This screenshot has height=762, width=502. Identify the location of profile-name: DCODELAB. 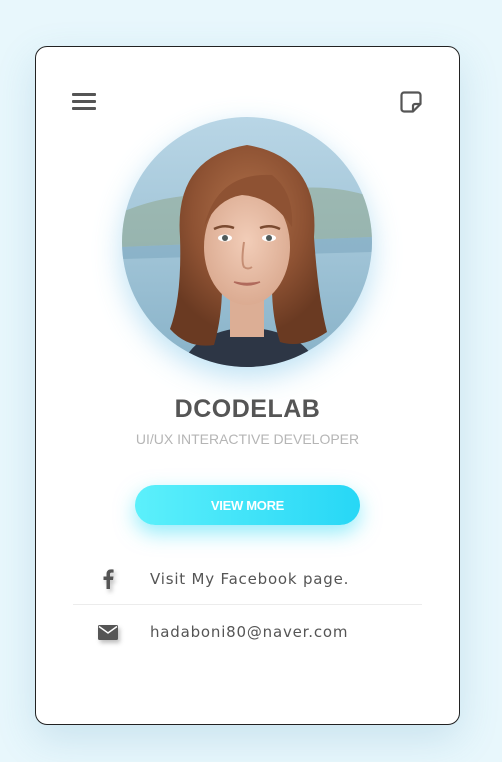
(247, 409).